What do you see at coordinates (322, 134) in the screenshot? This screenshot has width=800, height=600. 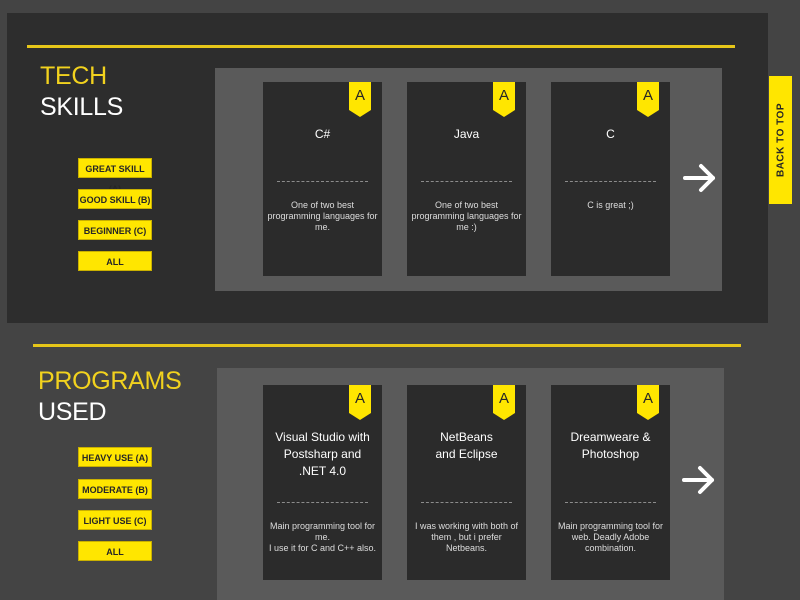 I see `card-title: C#` at bounding box center [322, 134].